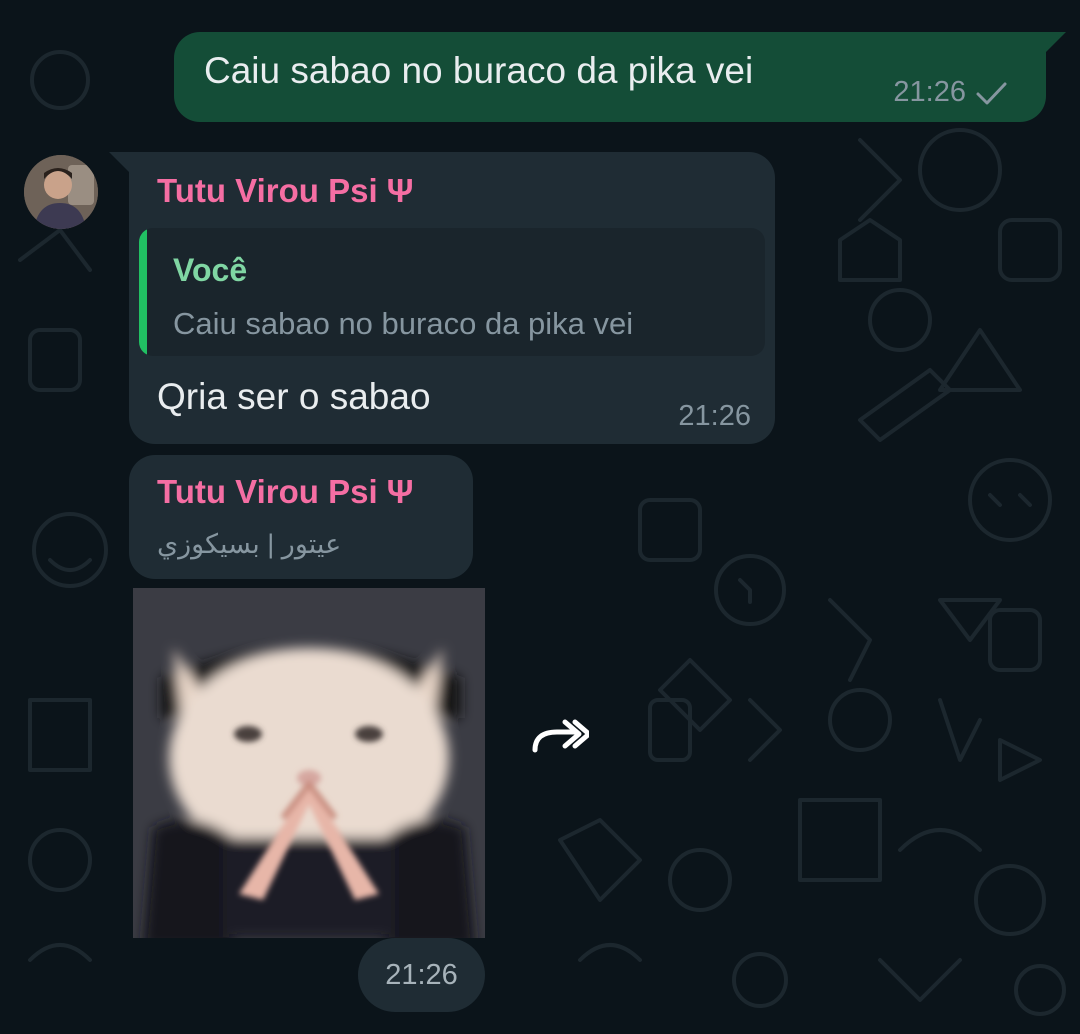 The height and width of the screenshot is (1034, 1080). Describe the element at coordinates (991, 93) in the screenshot. I see `single-check-icon` at that location.